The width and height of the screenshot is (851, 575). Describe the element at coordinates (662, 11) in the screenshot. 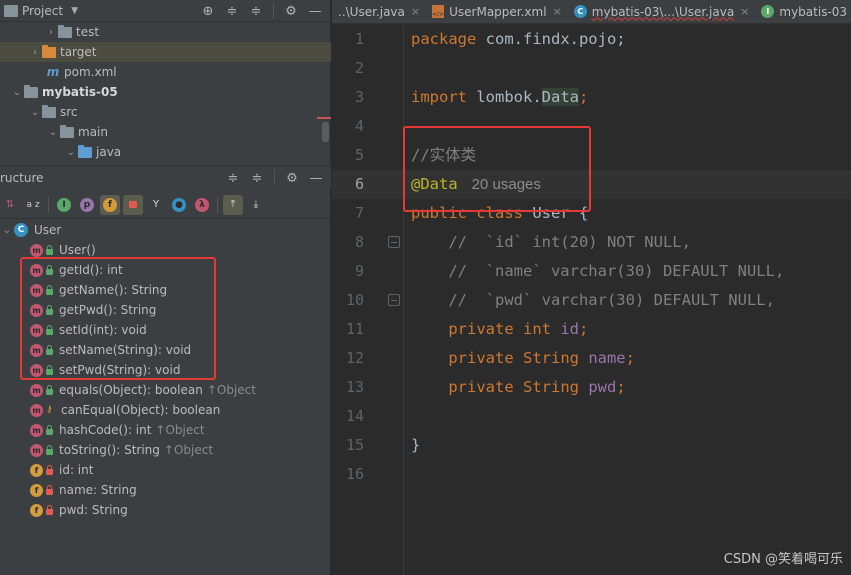

I see `tab-mybatis03-user-java: C mybatis-03\...\User.java ×` at that location.